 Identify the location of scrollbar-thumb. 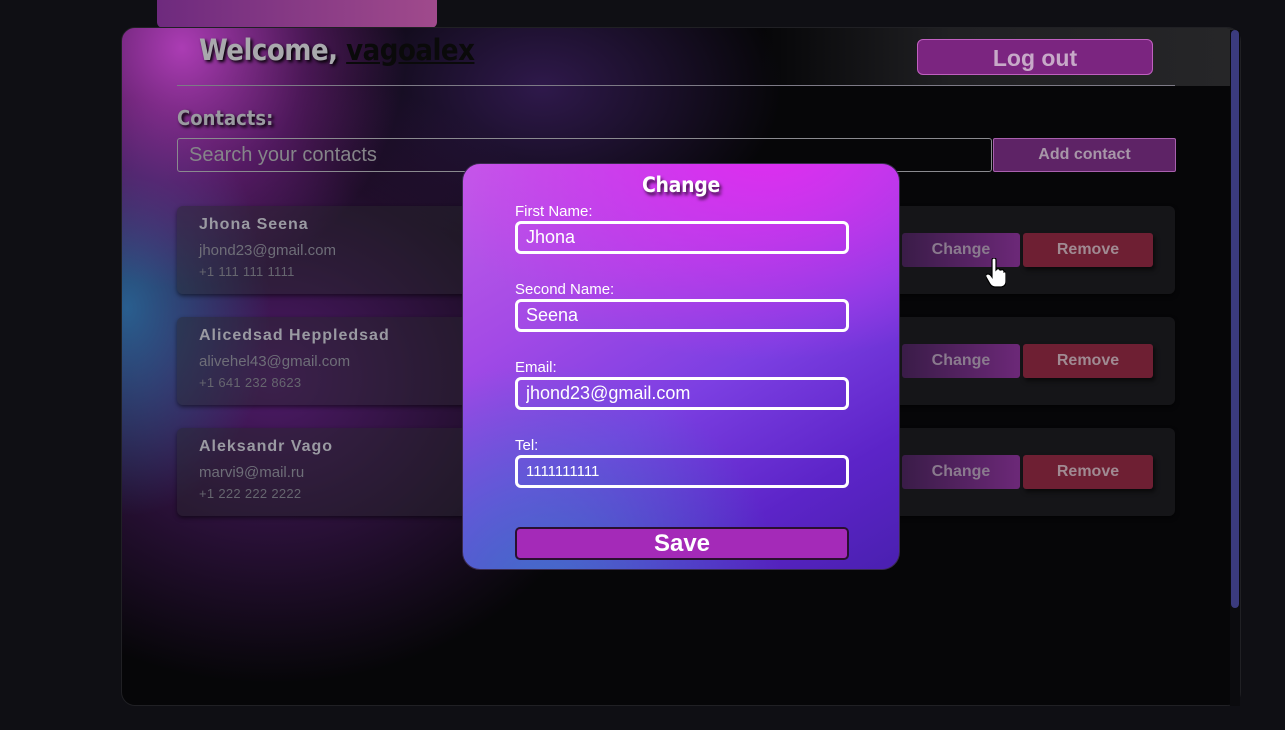
(1235, 319).